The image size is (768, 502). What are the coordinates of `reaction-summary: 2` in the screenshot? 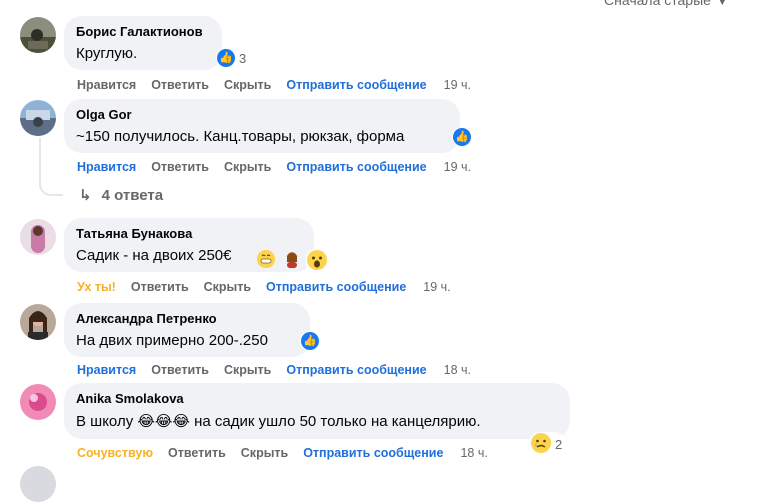 It's located at (548, 444).